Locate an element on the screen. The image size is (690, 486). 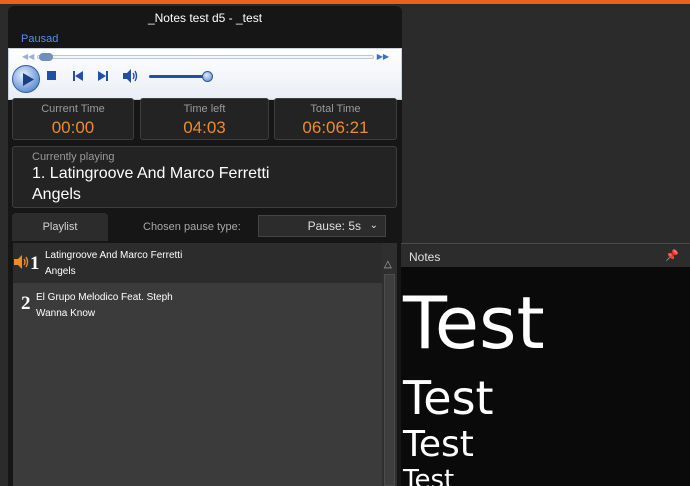
current-time-value: 00:00 is located at coordinates (73, 127).